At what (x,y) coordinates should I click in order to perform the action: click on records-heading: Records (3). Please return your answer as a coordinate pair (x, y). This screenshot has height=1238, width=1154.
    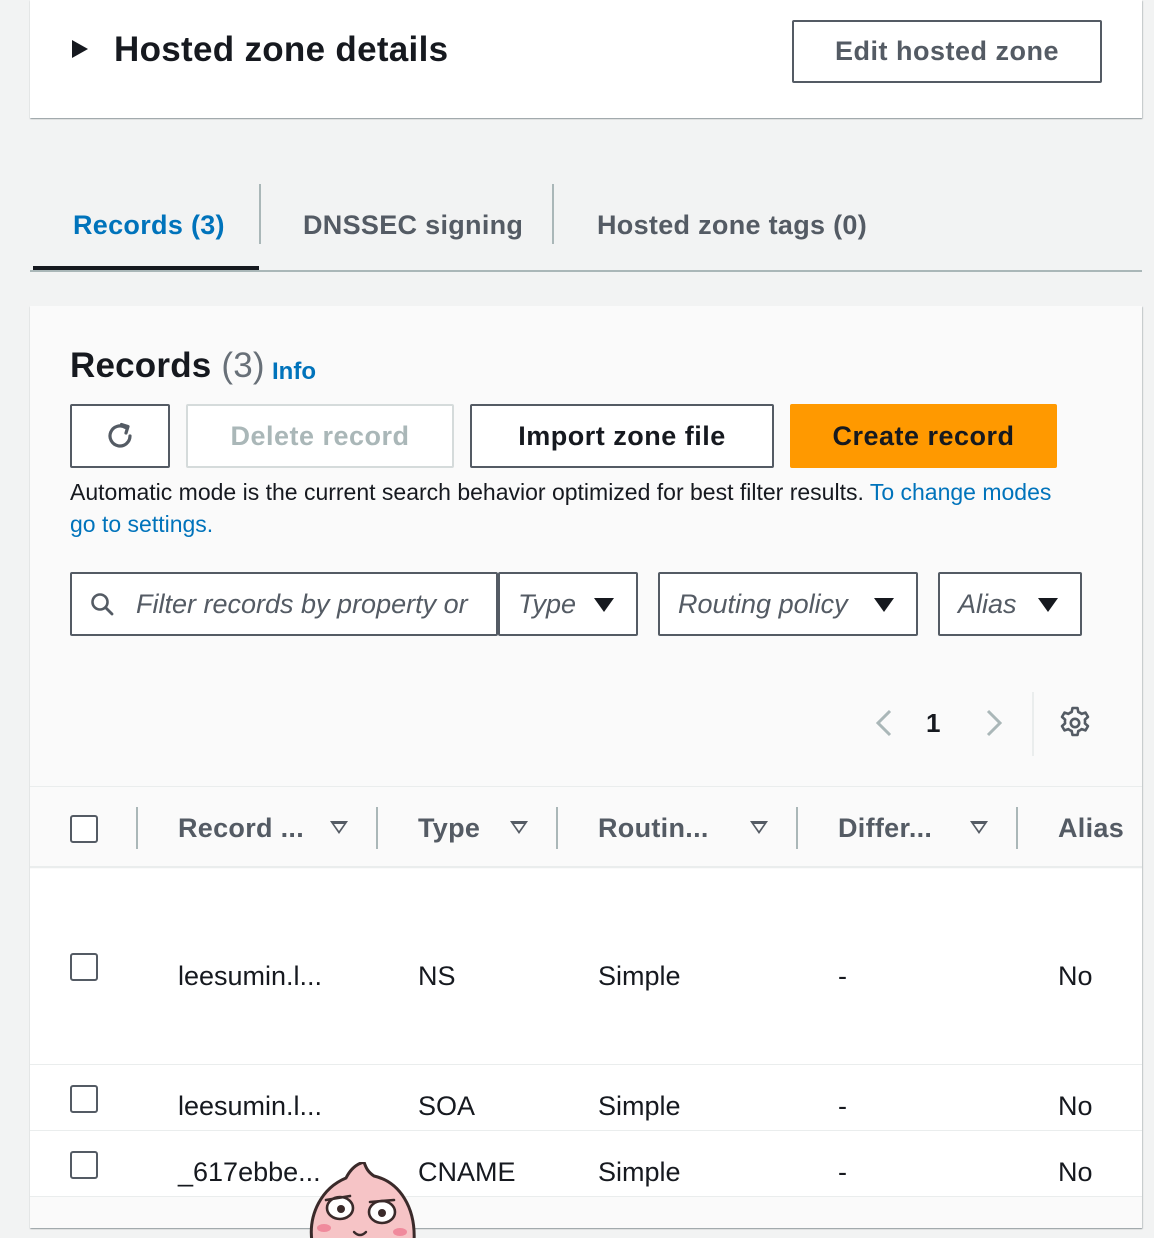
    Looking at the image, I should click on (167, 366).